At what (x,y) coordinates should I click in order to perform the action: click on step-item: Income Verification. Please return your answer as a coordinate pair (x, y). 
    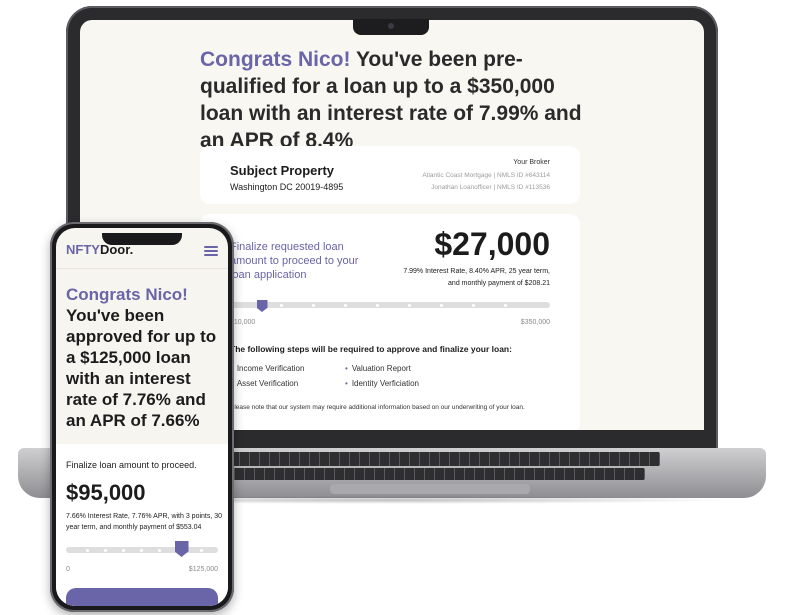
    Looking at the image, I should click on (267, 368).